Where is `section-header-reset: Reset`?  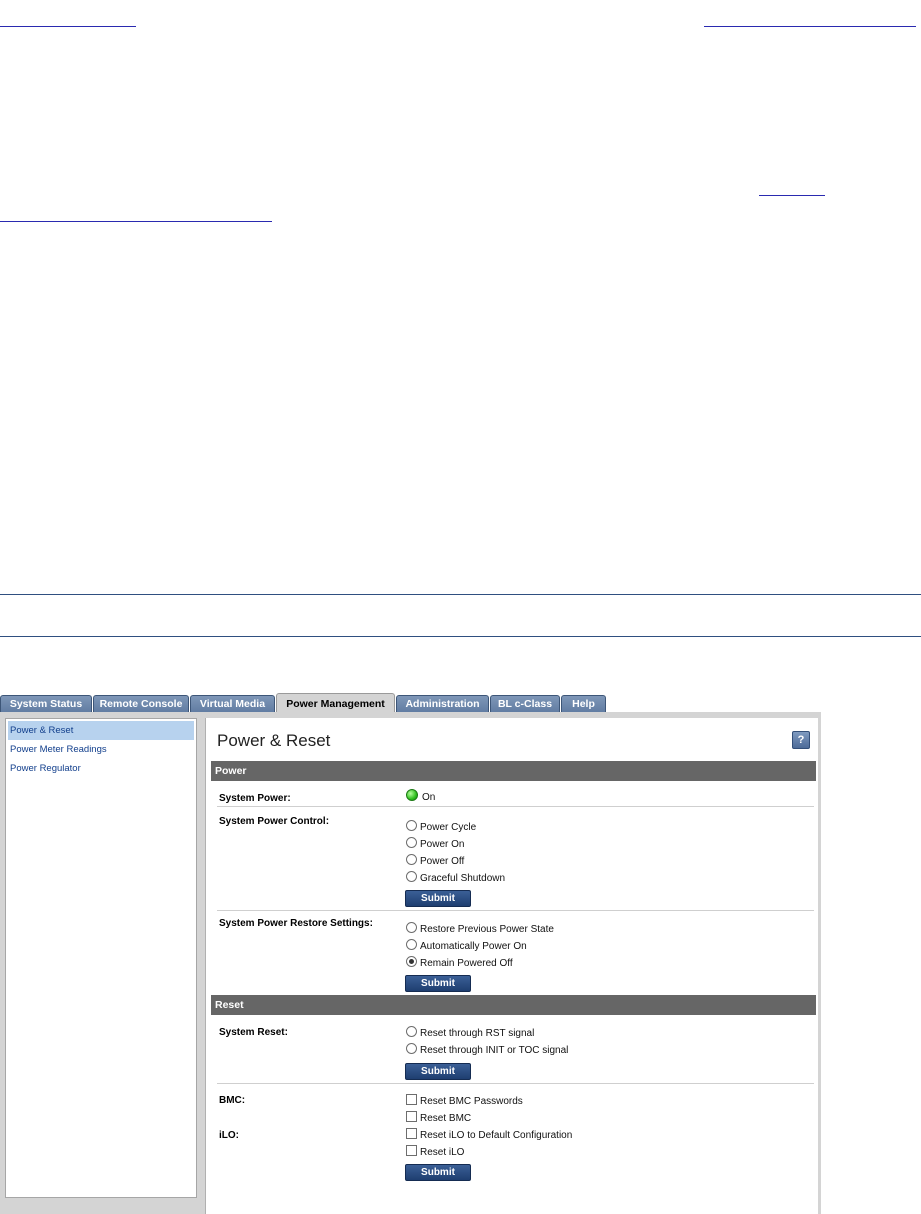 section-header-reset: Reset is located at coordinates (513, 1005).